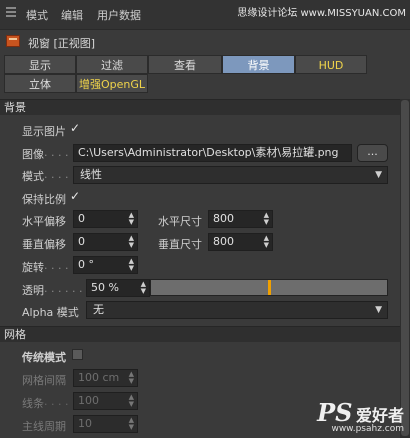 The width and height of the screenshot is (410, 438). Describe the element at coordinates (77, 354) in the screenshot. I see `legacy-mode-checkbox` at that location.